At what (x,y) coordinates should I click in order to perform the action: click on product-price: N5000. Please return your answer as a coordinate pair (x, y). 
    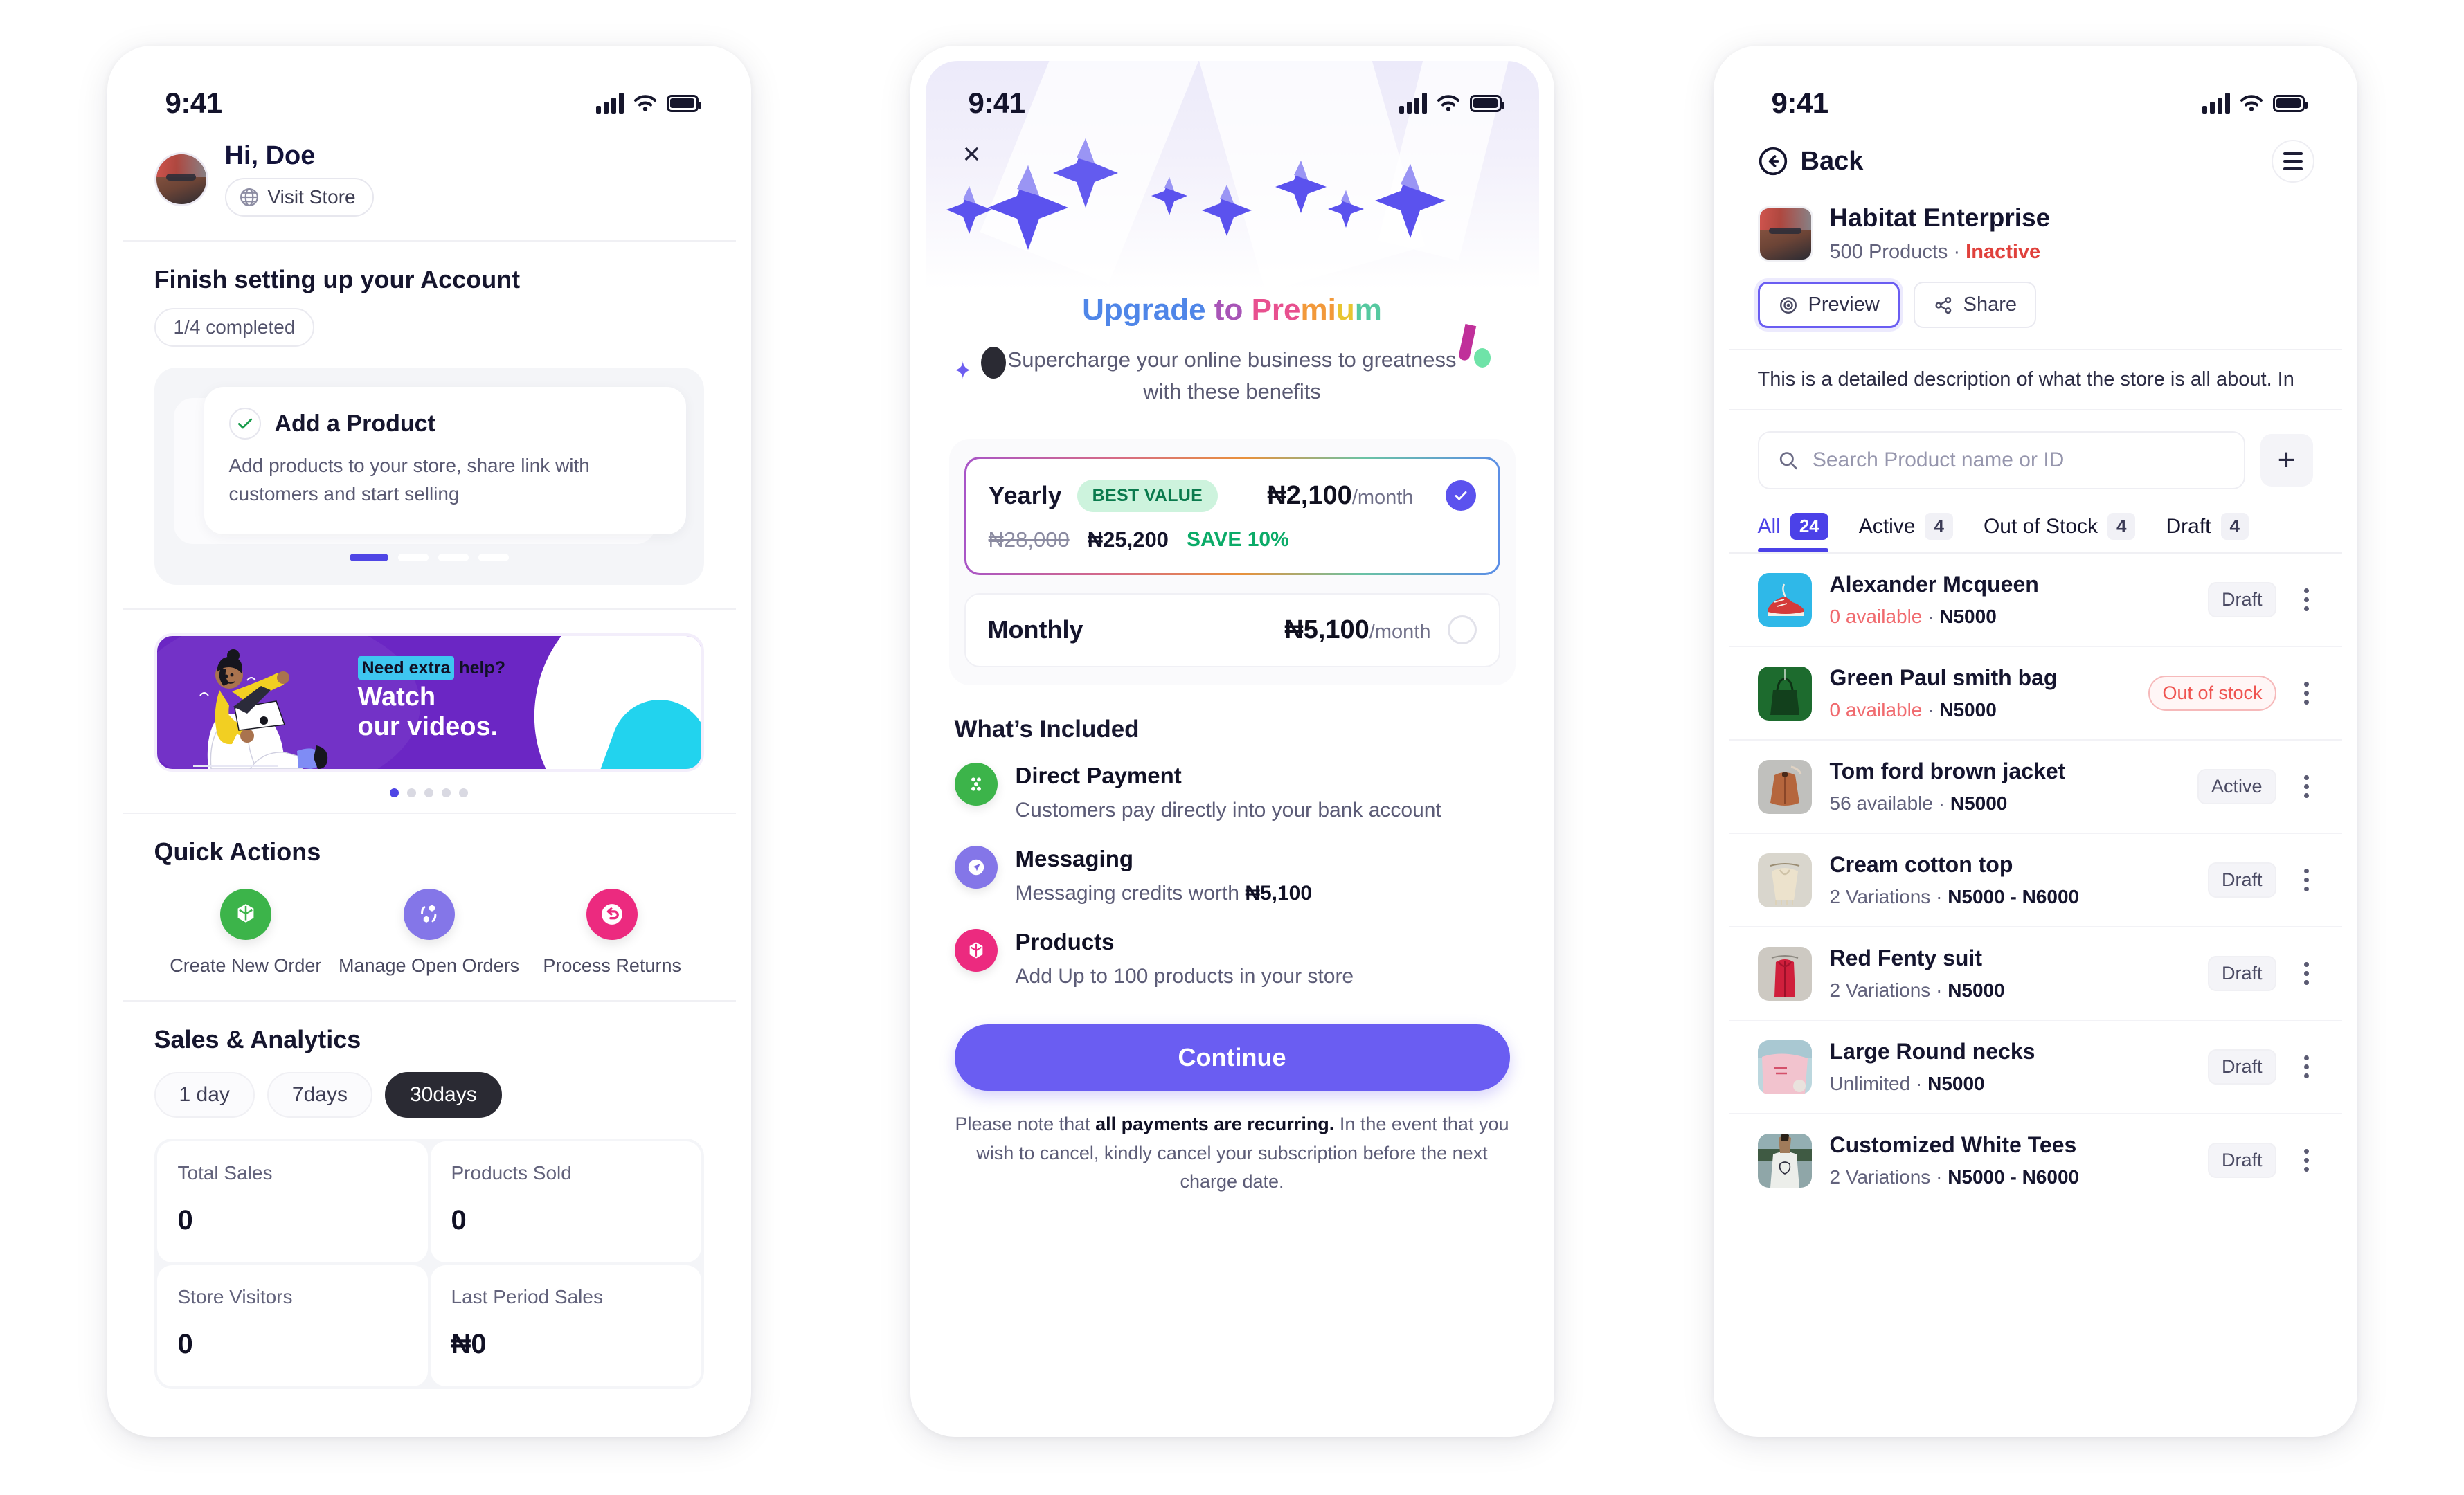
    Looking at the image, I should click on (1956, 1083).